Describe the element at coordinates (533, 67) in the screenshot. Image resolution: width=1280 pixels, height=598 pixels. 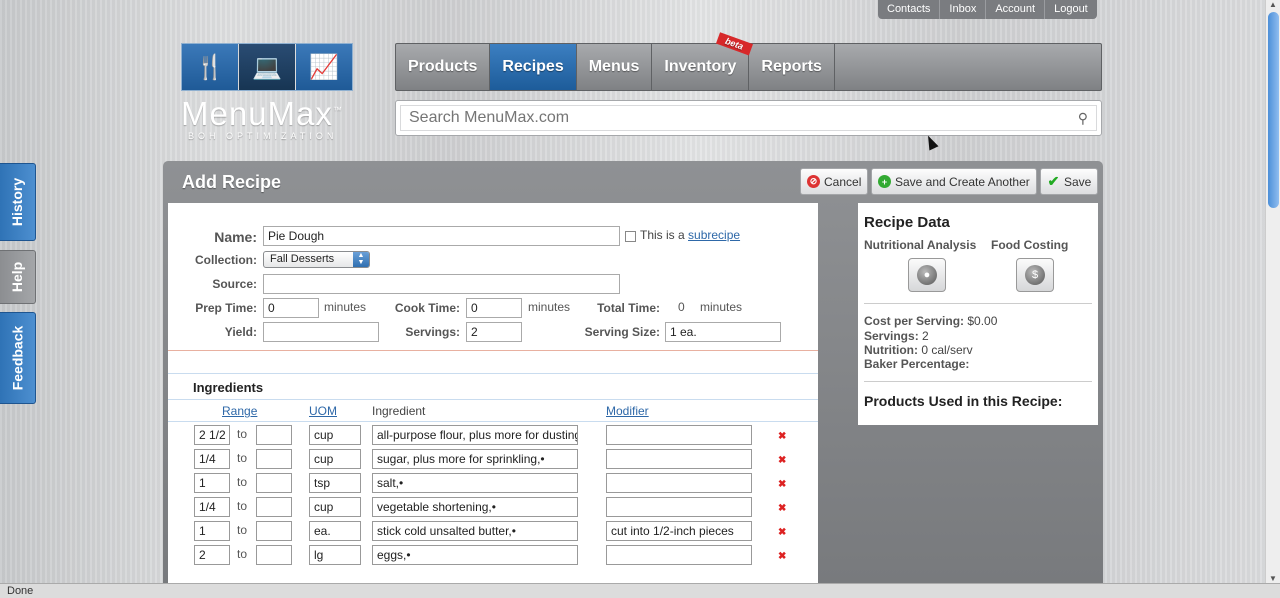
I see `tab-recipes: Recipes` at that location.